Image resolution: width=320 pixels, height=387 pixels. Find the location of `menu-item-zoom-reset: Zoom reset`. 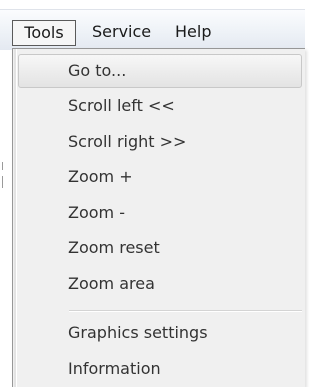

menu-item-zoom-reset: Zoom reset is located at coordinates (160, 248).